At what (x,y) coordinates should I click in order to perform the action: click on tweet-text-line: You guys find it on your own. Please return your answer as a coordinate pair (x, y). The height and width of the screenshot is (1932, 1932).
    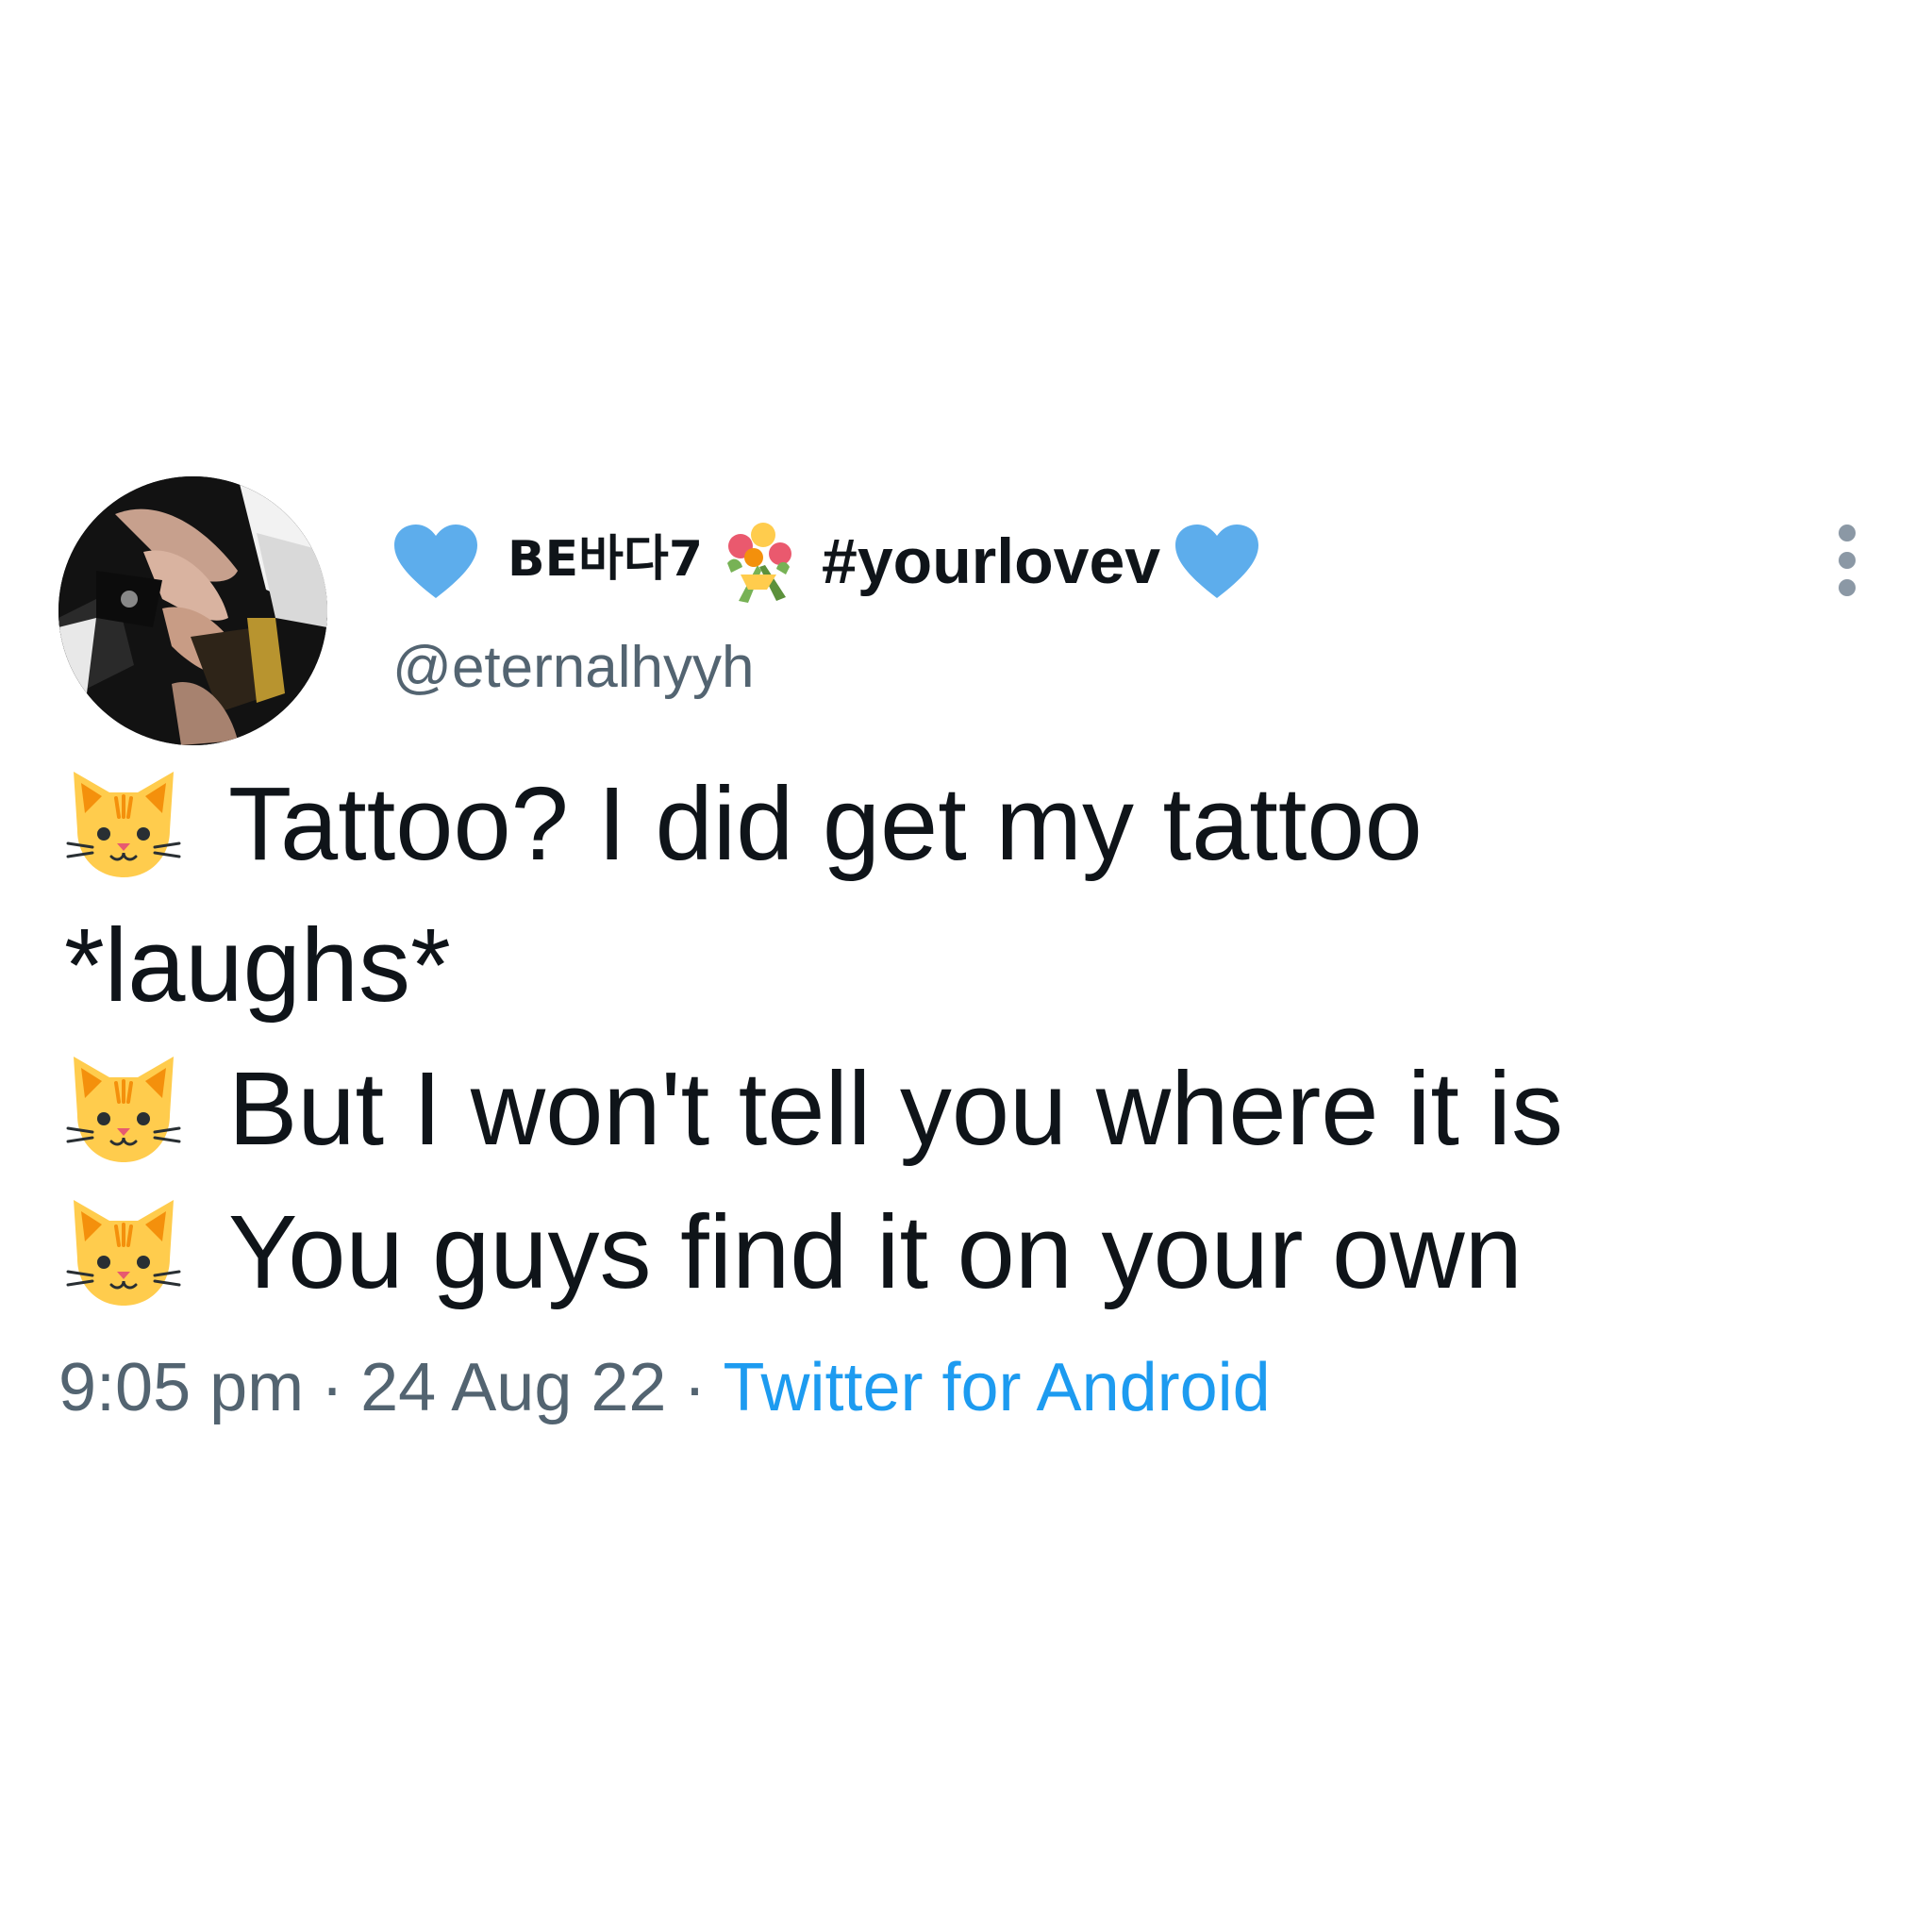
    Looking at the image, I should click on (794, 1252).